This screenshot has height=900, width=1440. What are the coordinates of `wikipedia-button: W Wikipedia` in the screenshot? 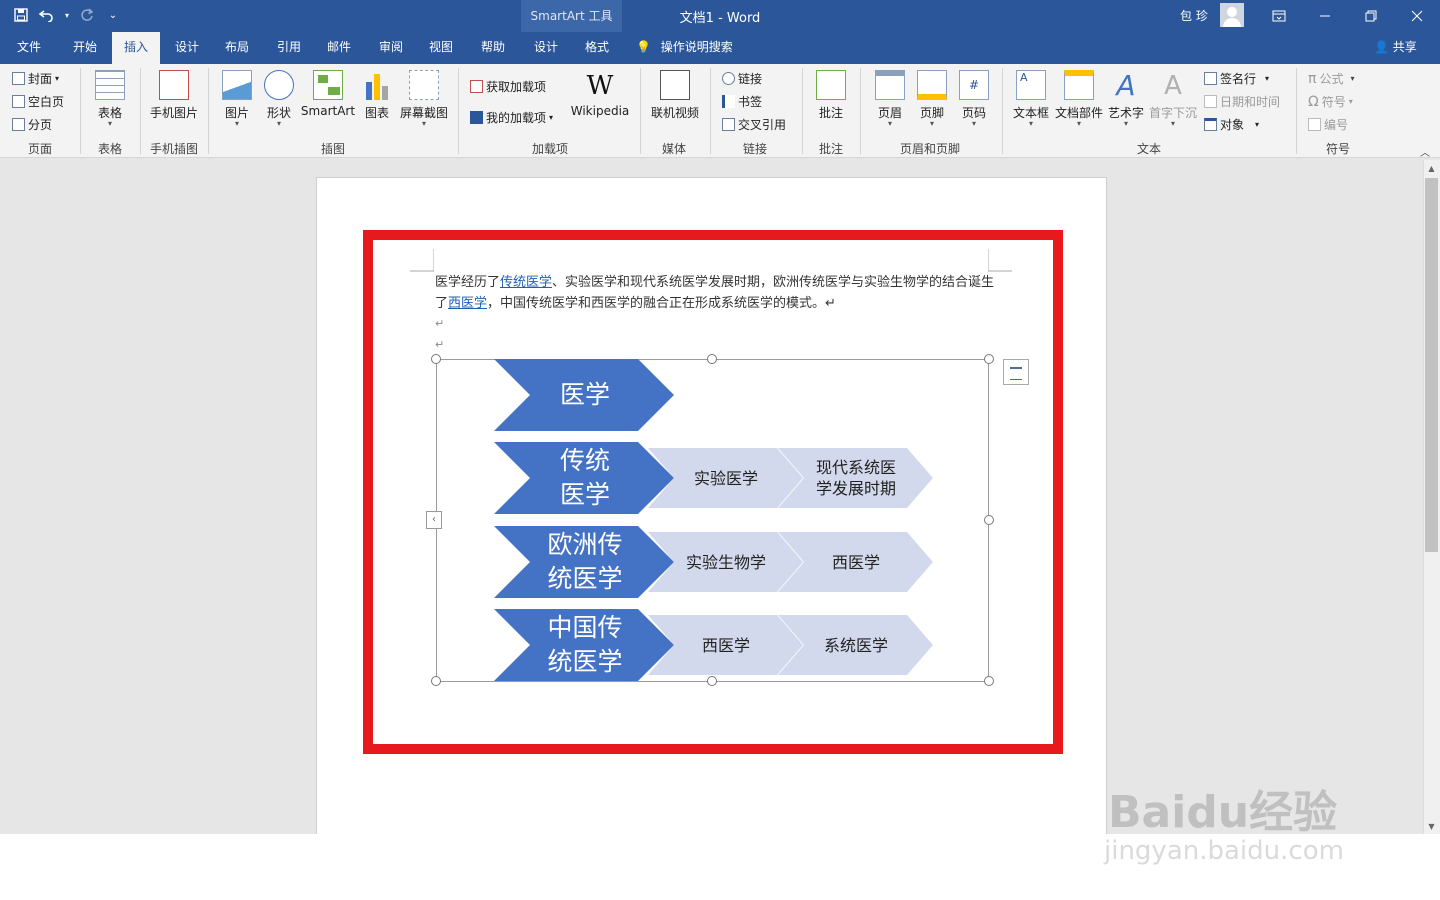 It's located at (600, 94).